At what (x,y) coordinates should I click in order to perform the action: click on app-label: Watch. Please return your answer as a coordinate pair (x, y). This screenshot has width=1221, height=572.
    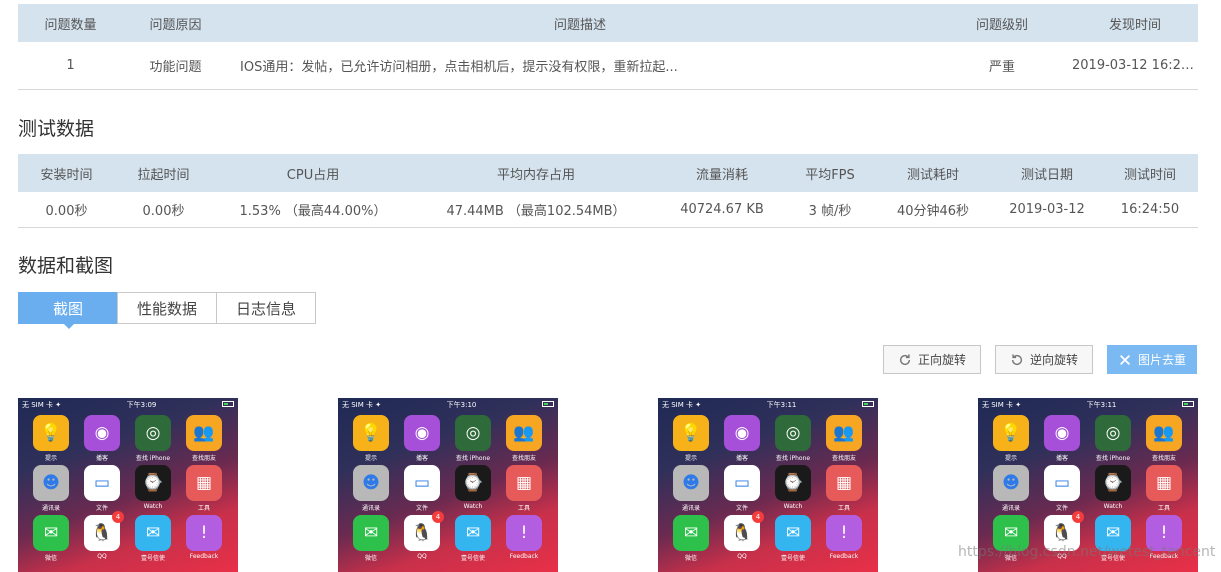
    Looking at the image, I should click on (153, 506).